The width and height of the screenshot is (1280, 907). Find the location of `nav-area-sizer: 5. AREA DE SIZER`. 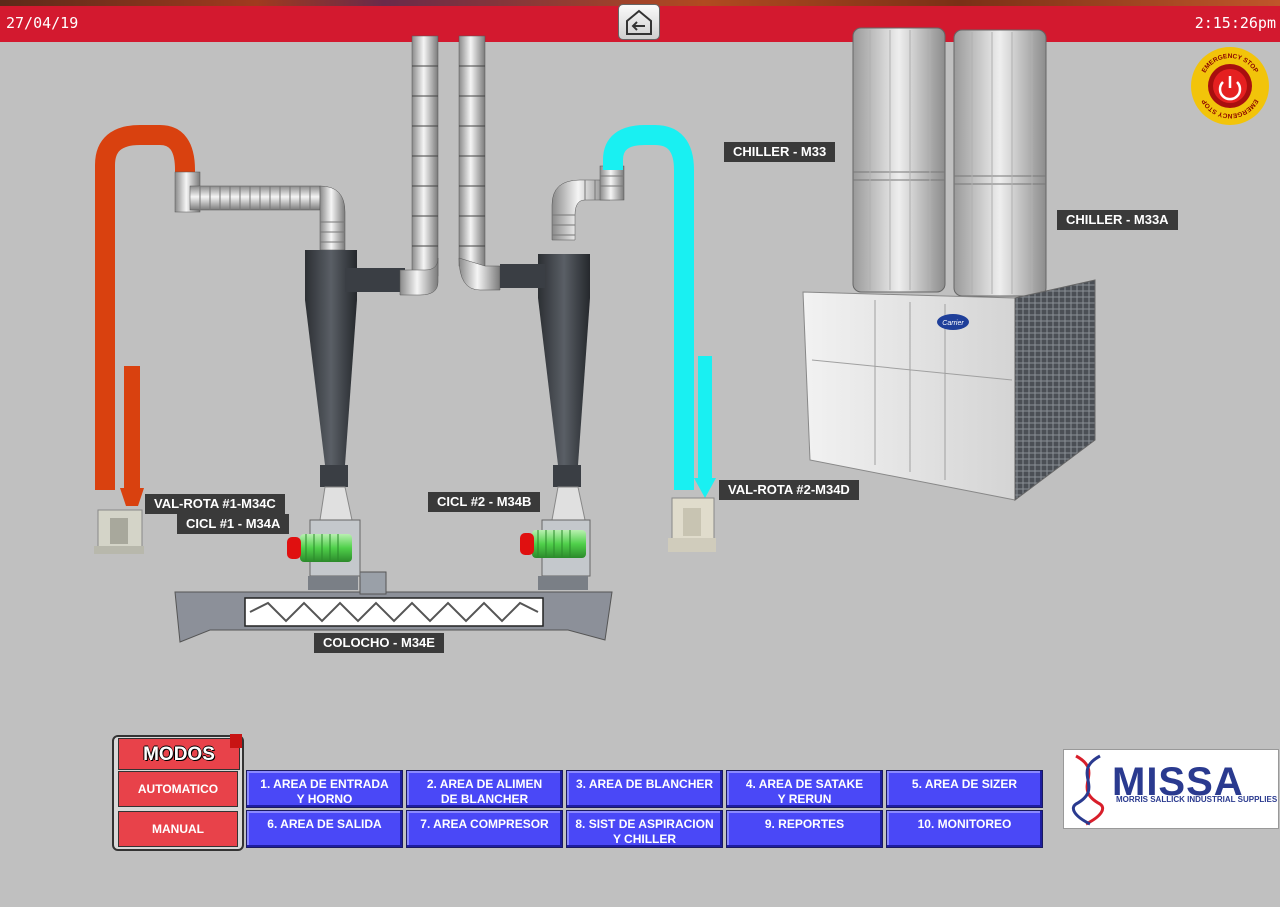

nav-area-sizer: 5. AREA DE SIZER is located at coordinates (964, 789).